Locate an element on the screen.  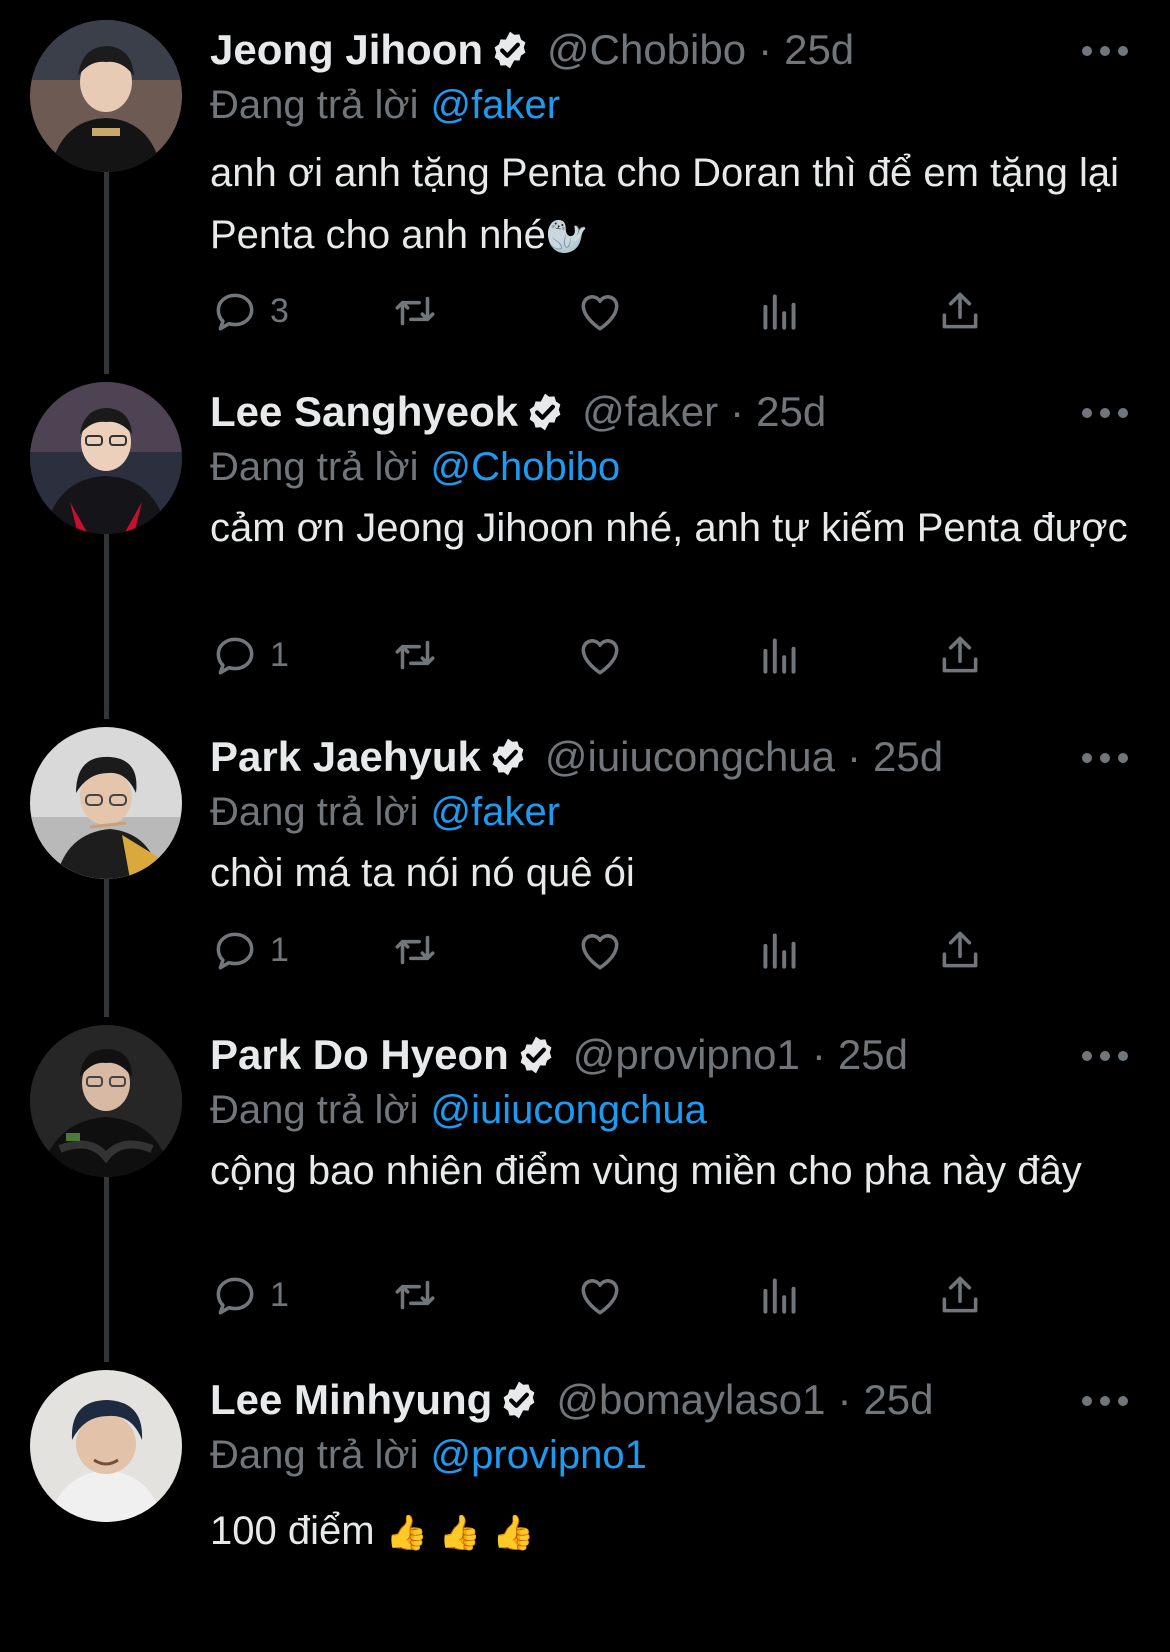
handle: @Chobibo is located at coordinates (646, 50).